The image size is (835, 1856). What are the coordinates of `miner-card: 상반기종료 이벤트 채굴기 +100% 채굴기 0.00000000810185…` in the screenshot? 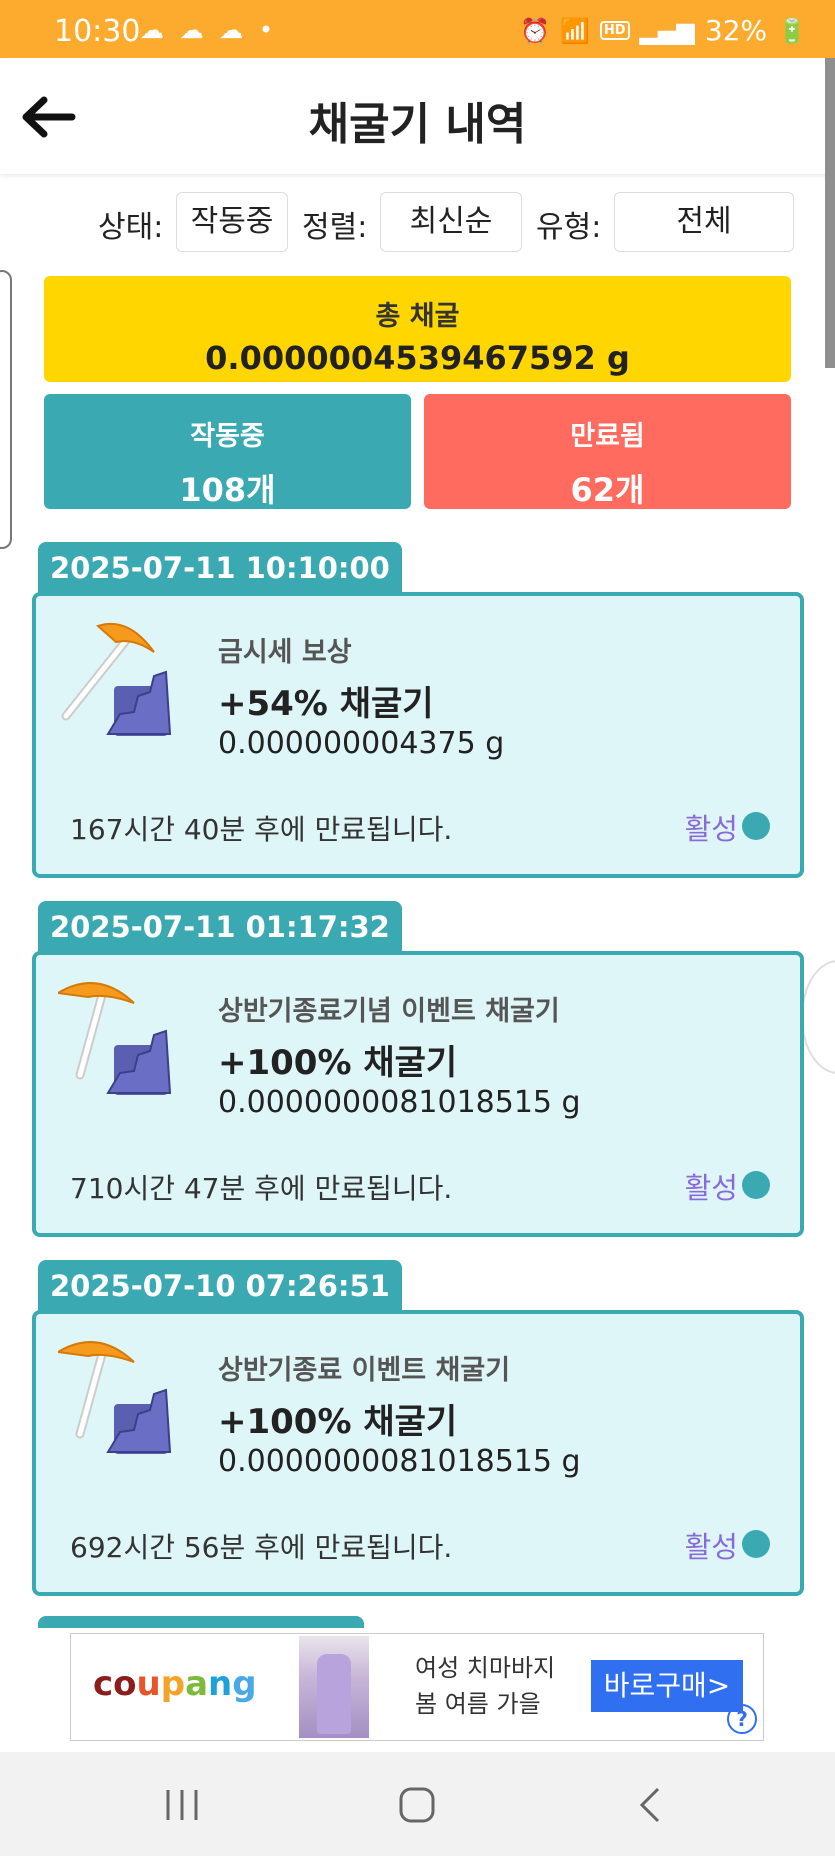 It's located at (418, 1453).